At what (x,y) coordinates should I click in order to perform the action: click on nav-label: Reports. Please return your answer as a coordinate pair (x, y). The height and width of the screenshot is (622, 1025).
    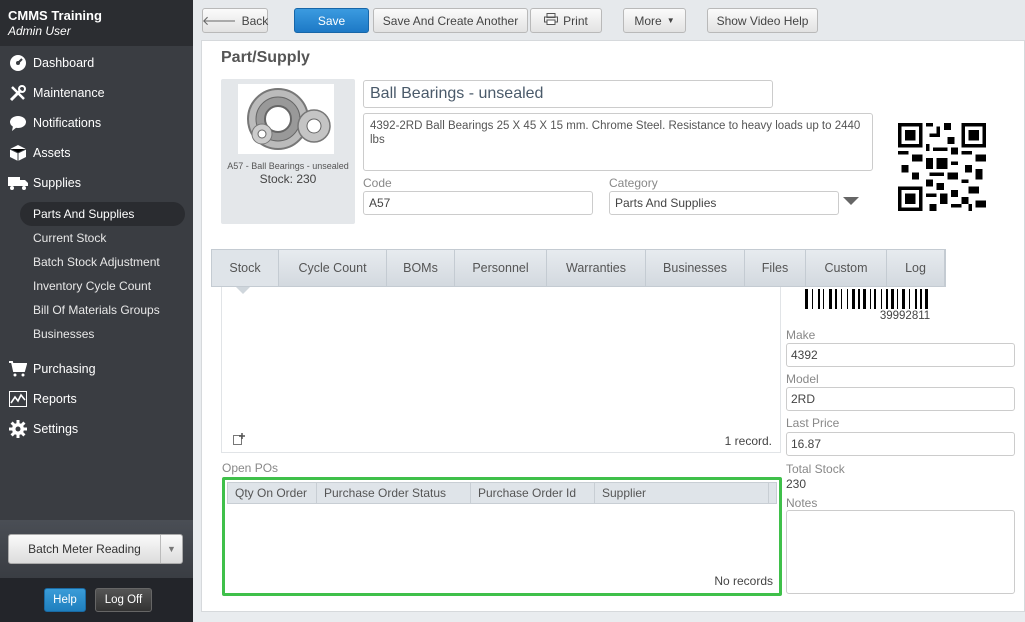
    Looking at the image, I should click on (55, 399).